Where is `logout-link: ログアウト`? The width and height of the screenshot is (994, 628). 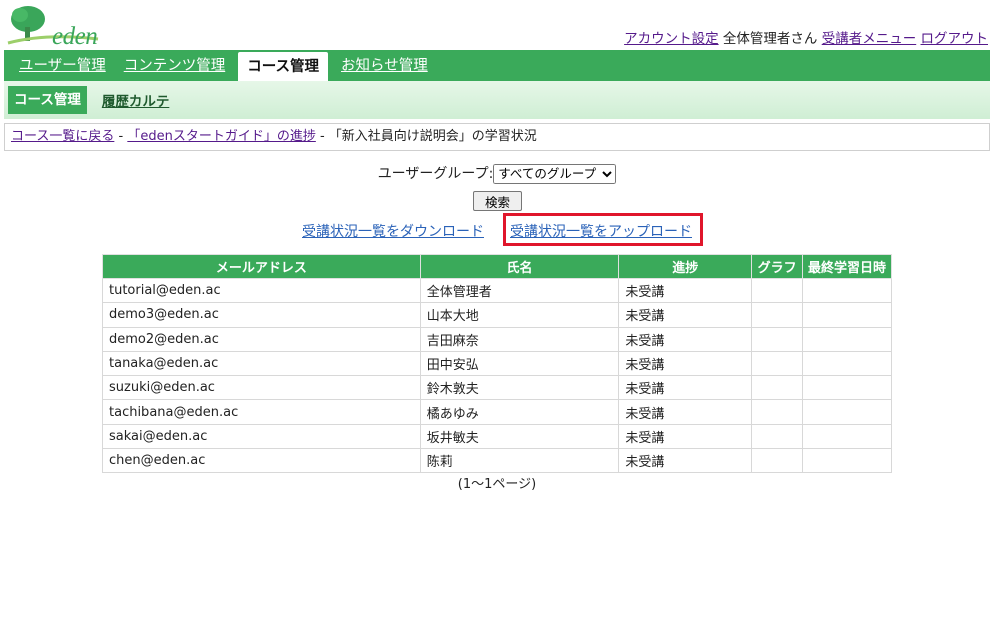 logout-link: ログアウト is located at coordinates (955, 39).